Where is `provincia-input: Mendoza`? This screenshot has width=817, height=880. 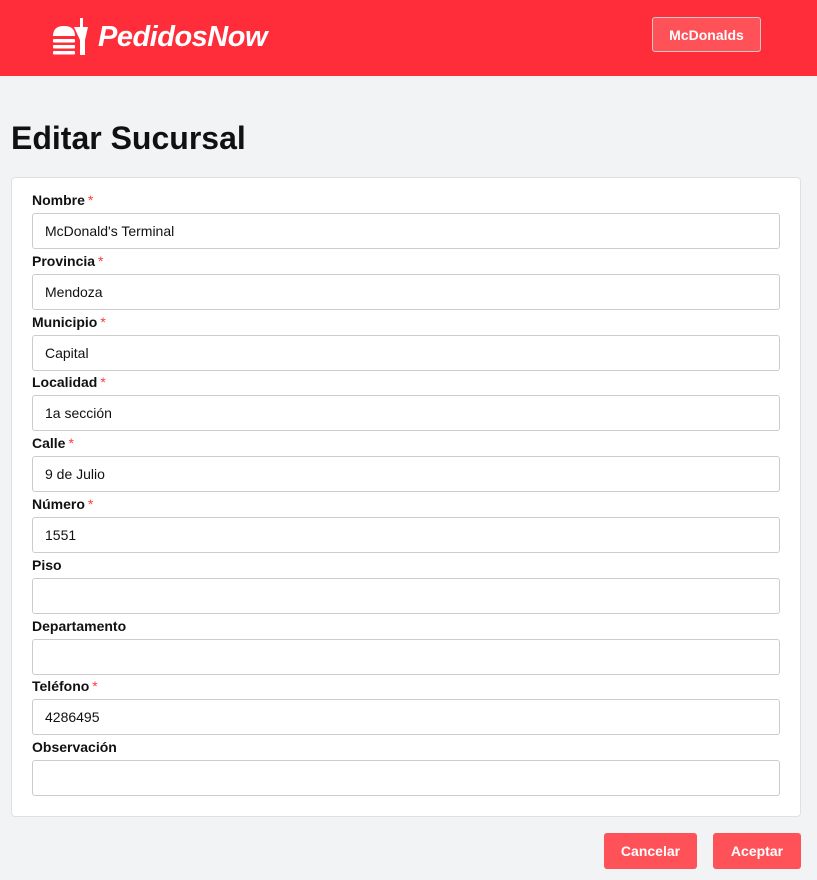 provincia-input: Mendoza is located at coordinates (406, 291).